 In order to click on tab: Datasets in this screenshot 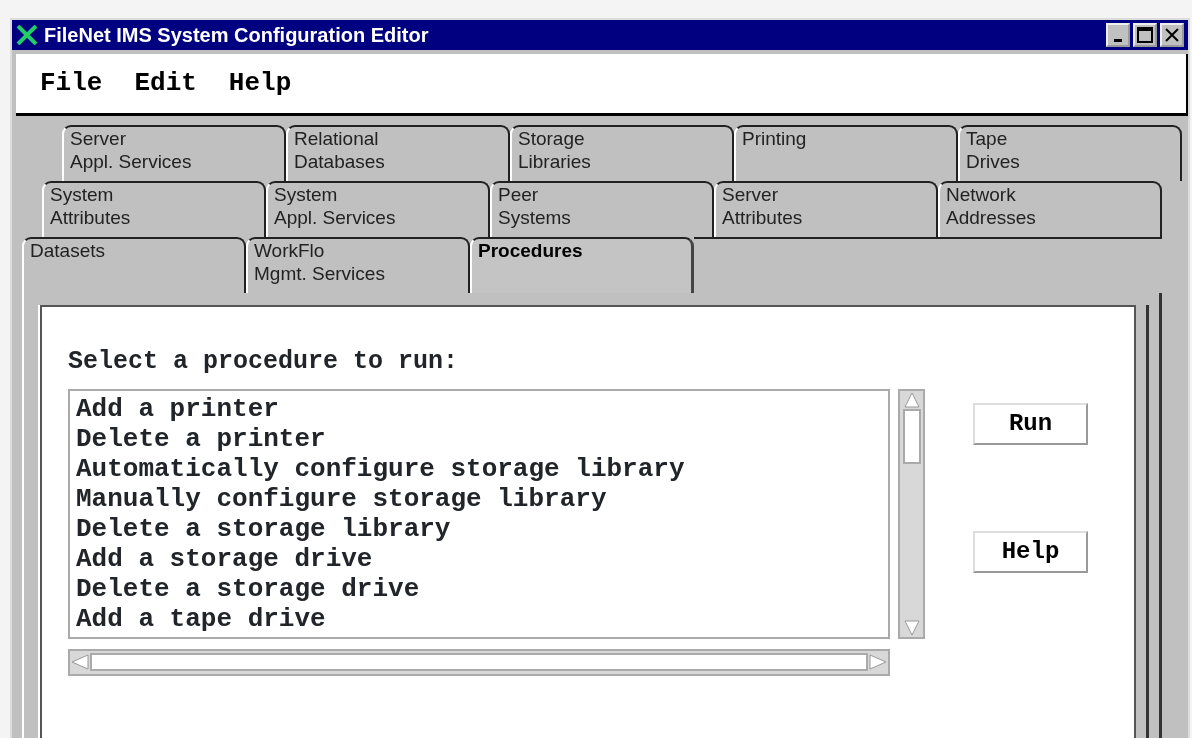, I will do `click(134, 265)`.